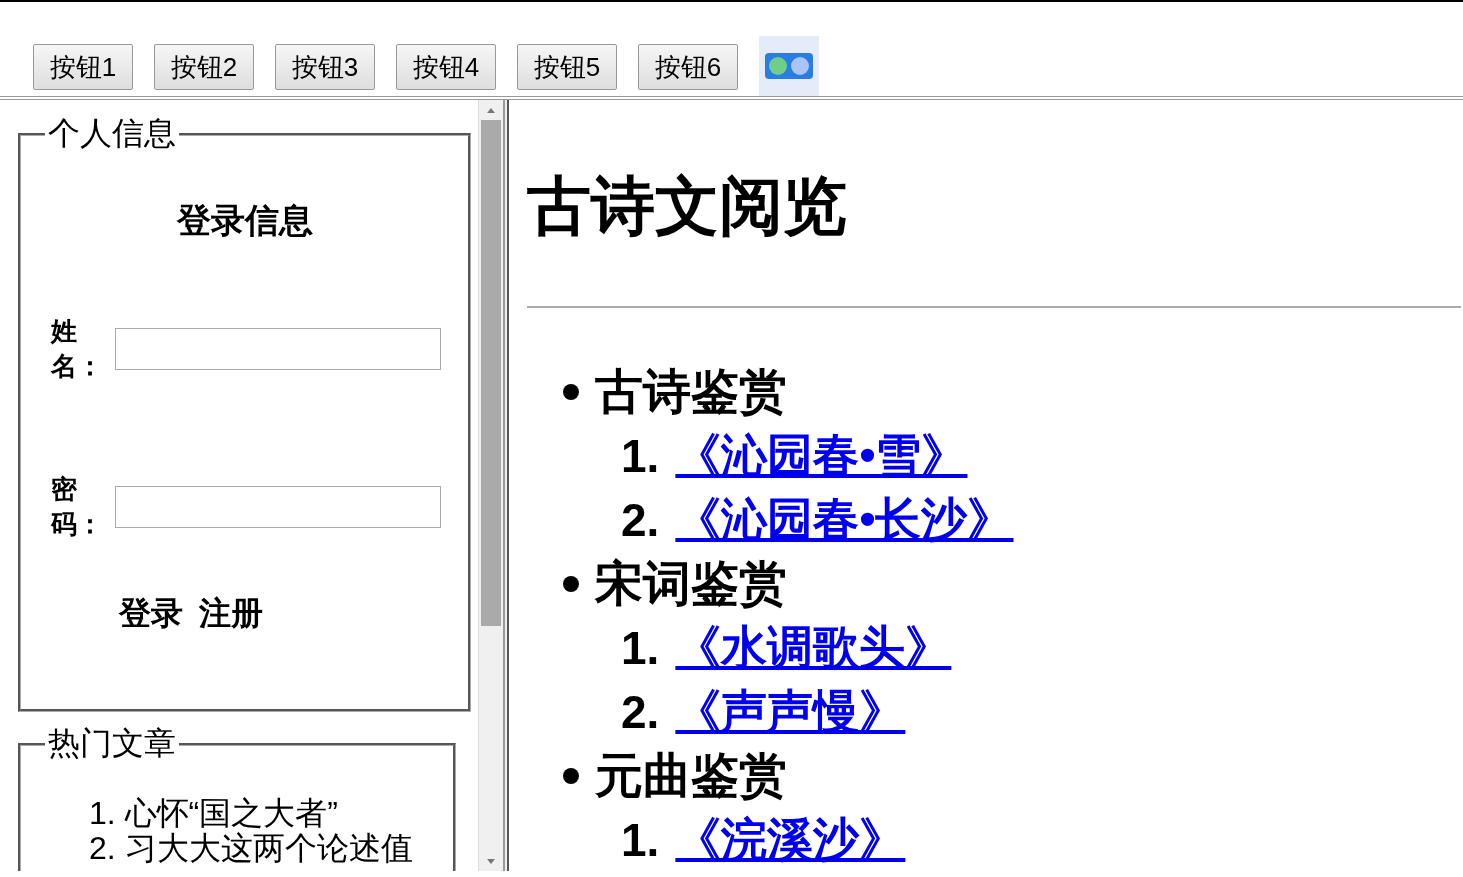 This screenshot has height=877, width=1463. I want to click on scroll-down-icon, so click(491, 861).